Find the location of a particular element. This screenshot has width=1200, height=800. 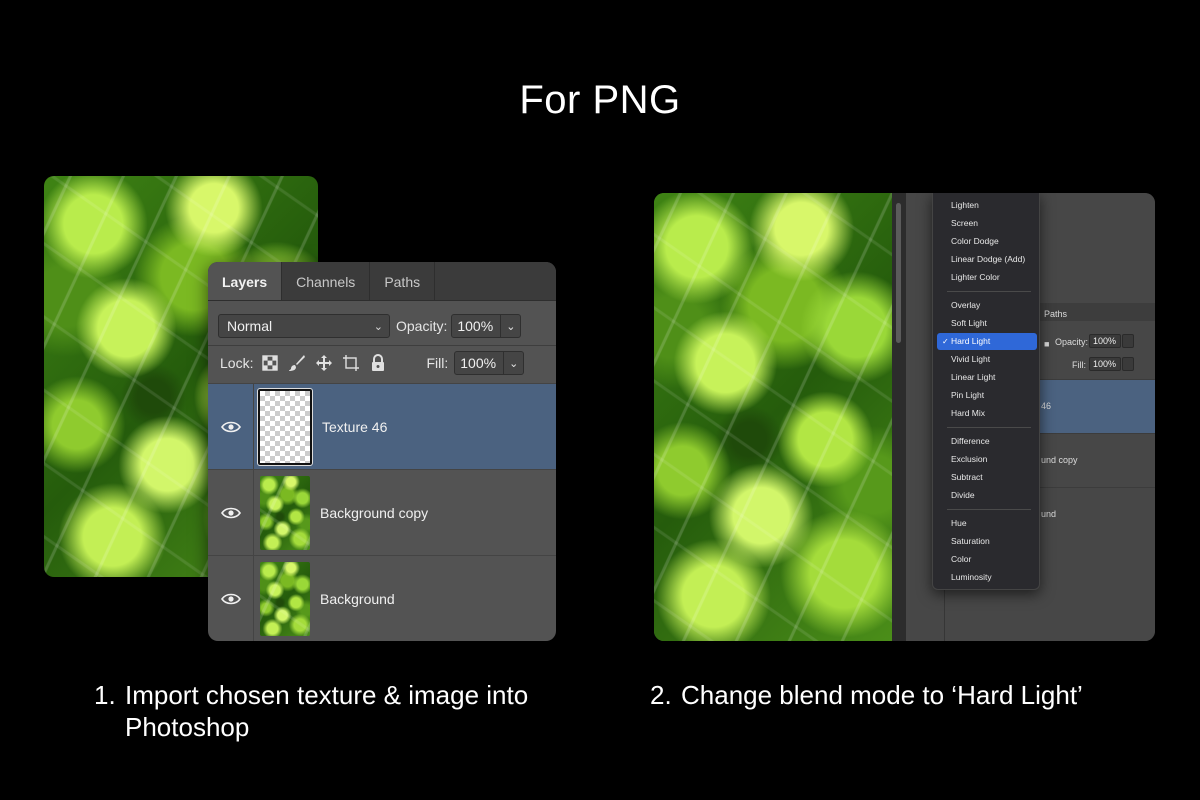

step-text: Change blend mode to ‘Hard Light’ is located at coordinates (882, 695).